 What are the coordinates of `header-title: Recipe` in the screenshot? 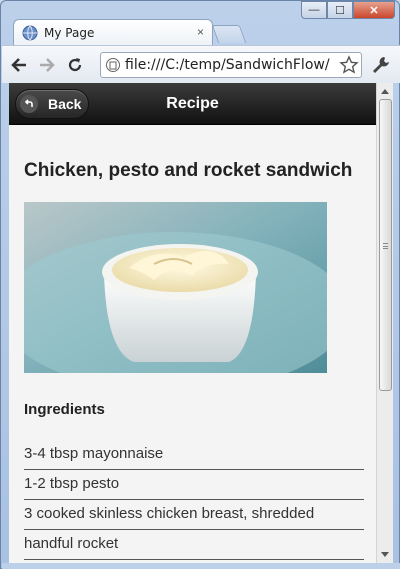 It's located at (192, 103).